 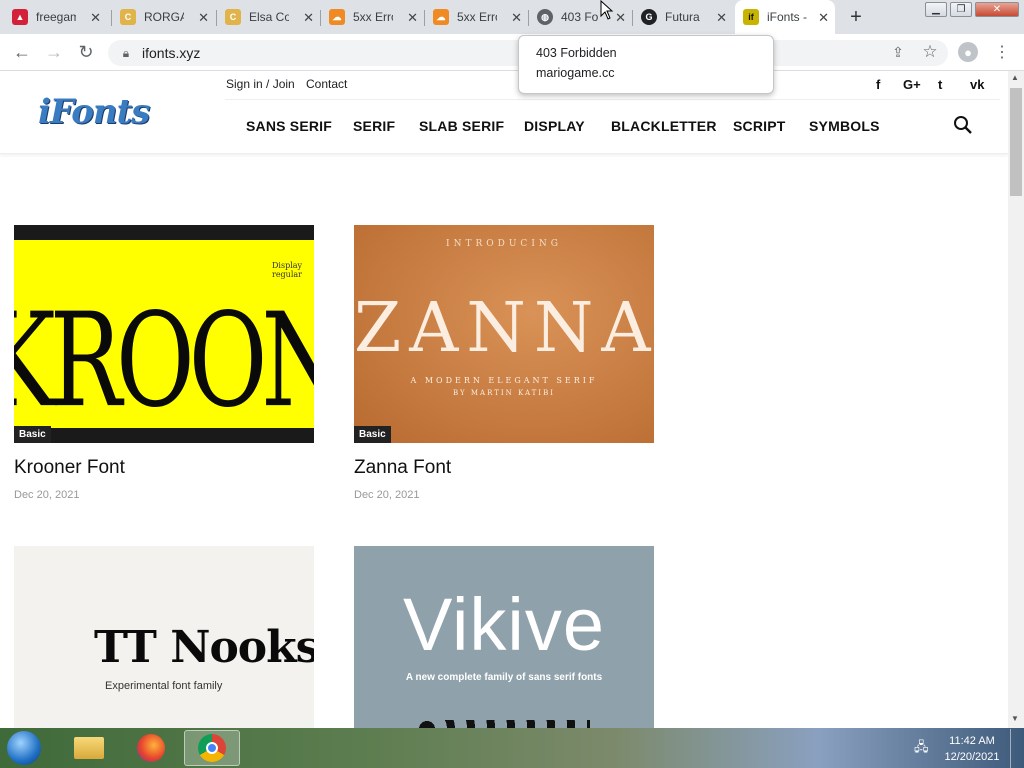 I want to click on minimize-window-button: ▁, so click(x=936, y=9).